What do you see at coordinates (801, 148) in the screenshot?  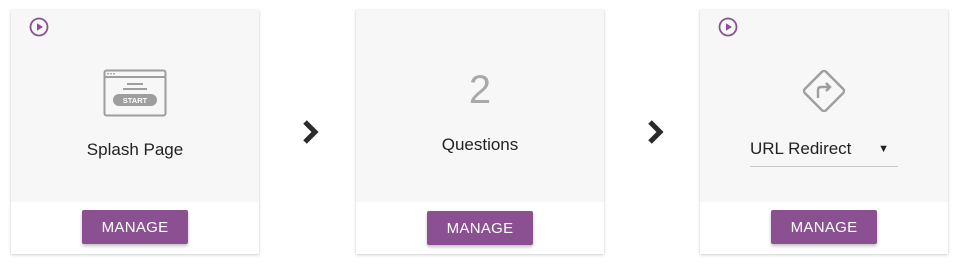 I see `select-value: URL Redirect` at bounding box center [801, 148].